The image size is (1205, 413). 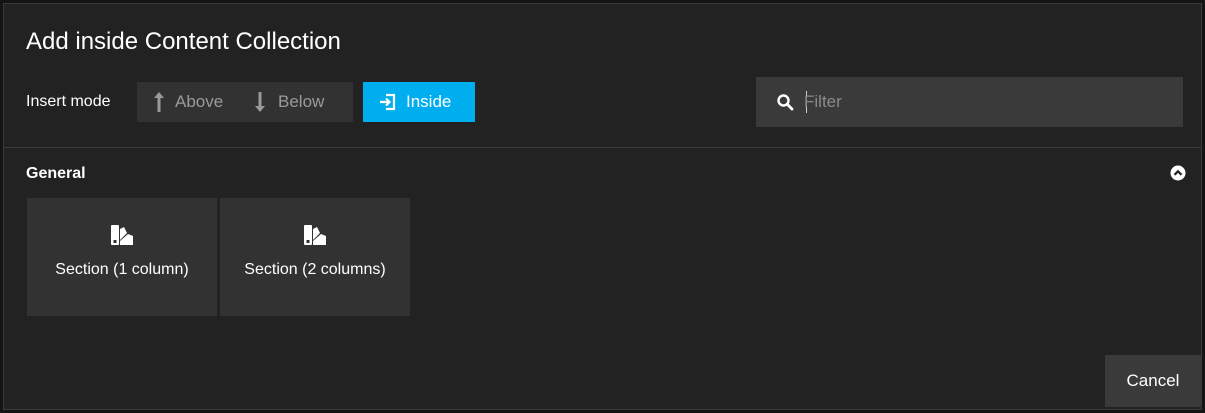 I want to click on node-type-label: Section (2 columns), so click(x=315, y=269).